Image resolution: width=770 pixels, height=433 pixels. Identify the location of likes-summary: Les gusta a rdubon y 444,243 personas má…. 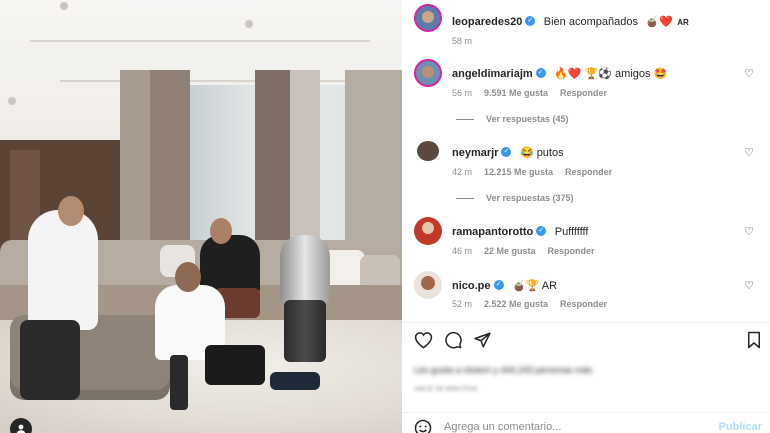
(503, 370).